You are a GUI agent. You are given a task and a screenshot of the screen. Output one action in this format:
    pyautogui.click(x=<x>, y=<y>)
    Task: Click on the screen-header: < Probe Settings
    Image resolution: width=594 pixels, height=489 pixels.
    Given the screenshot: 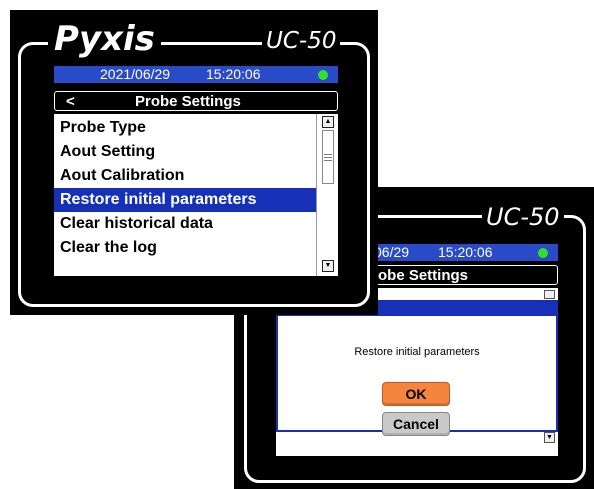 What is the action you would take?
    pyautogui.click(x=196, y=101)
    